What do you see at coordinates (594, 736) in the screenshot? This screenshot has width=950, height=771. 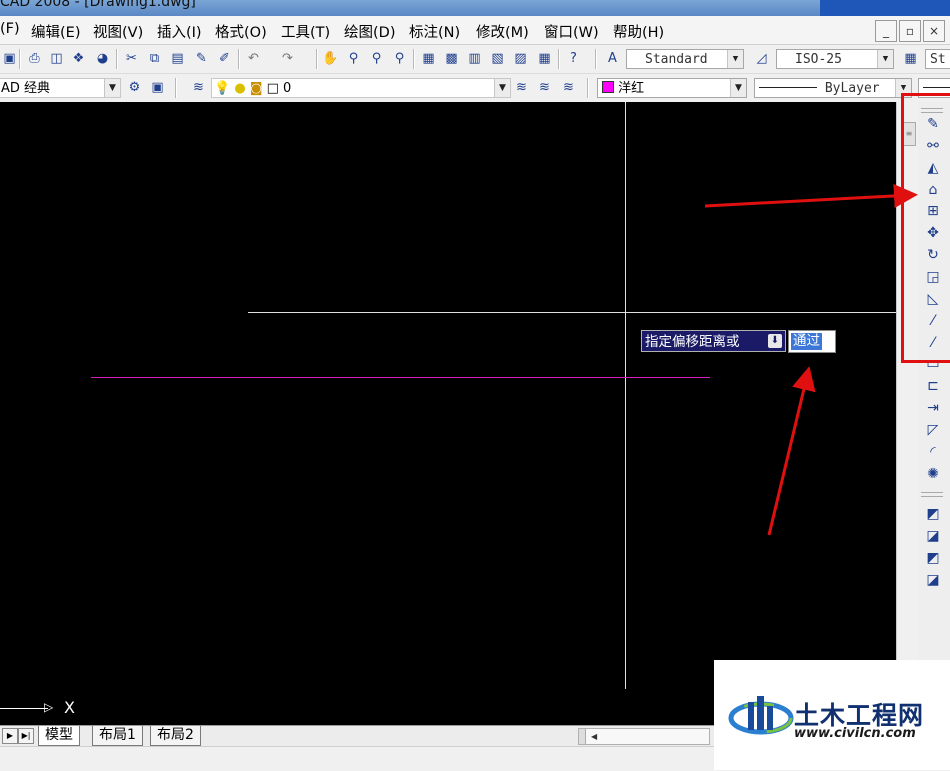 I see `scroll-left-icon: ◀` at bounding box center [594, 736].